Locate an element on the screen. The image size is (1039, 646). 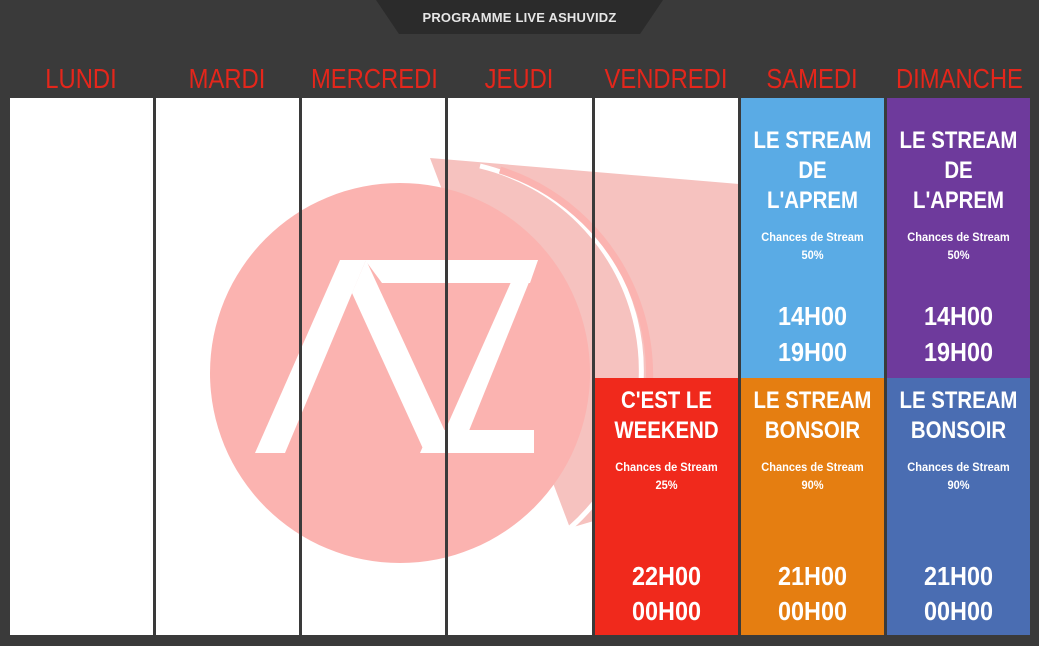
chance-percent: 25% is located at coordinates (666, 485).